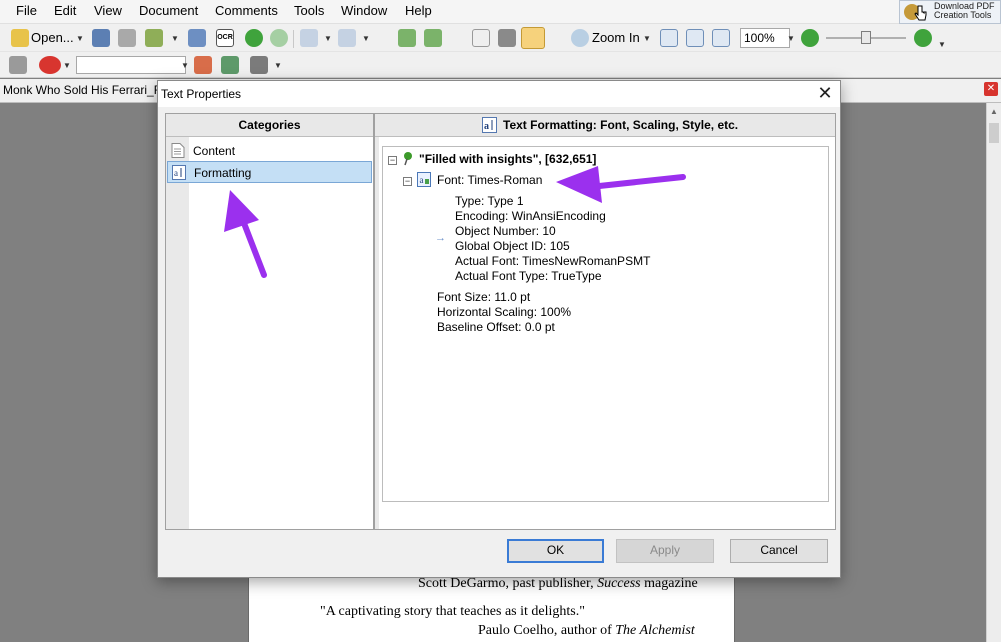 Image resolution: width=1001 pixels, height=642 pixels. I want to click on zoom-in-icon, so click(580, 38).